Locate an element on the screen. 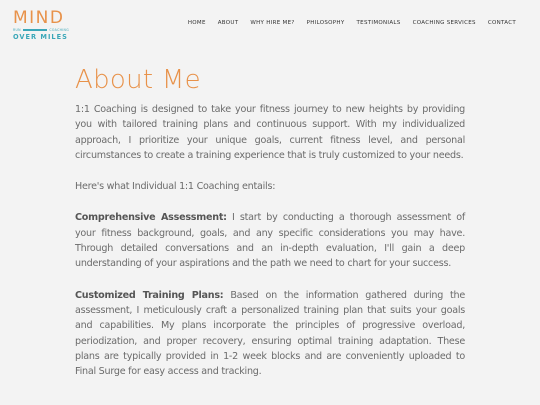 This screenshot has width=540, height=405. site-logo: MIND RUN COACHING OVER MILES is located at coordinates (41, 25).